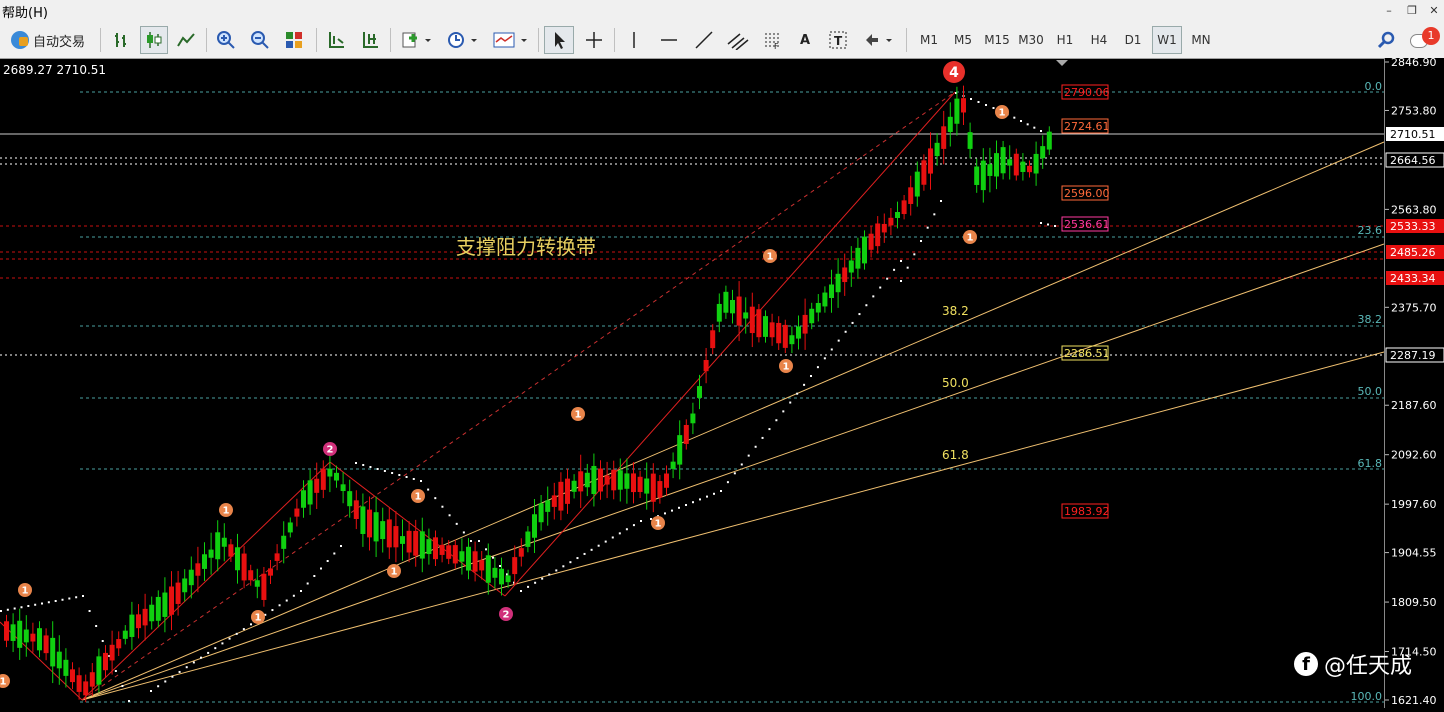 This screenshot has height=712, width=1444. Describe the element at coordinates (1424, 40) in the screenshot. I see `notification-button: 1` at that location.